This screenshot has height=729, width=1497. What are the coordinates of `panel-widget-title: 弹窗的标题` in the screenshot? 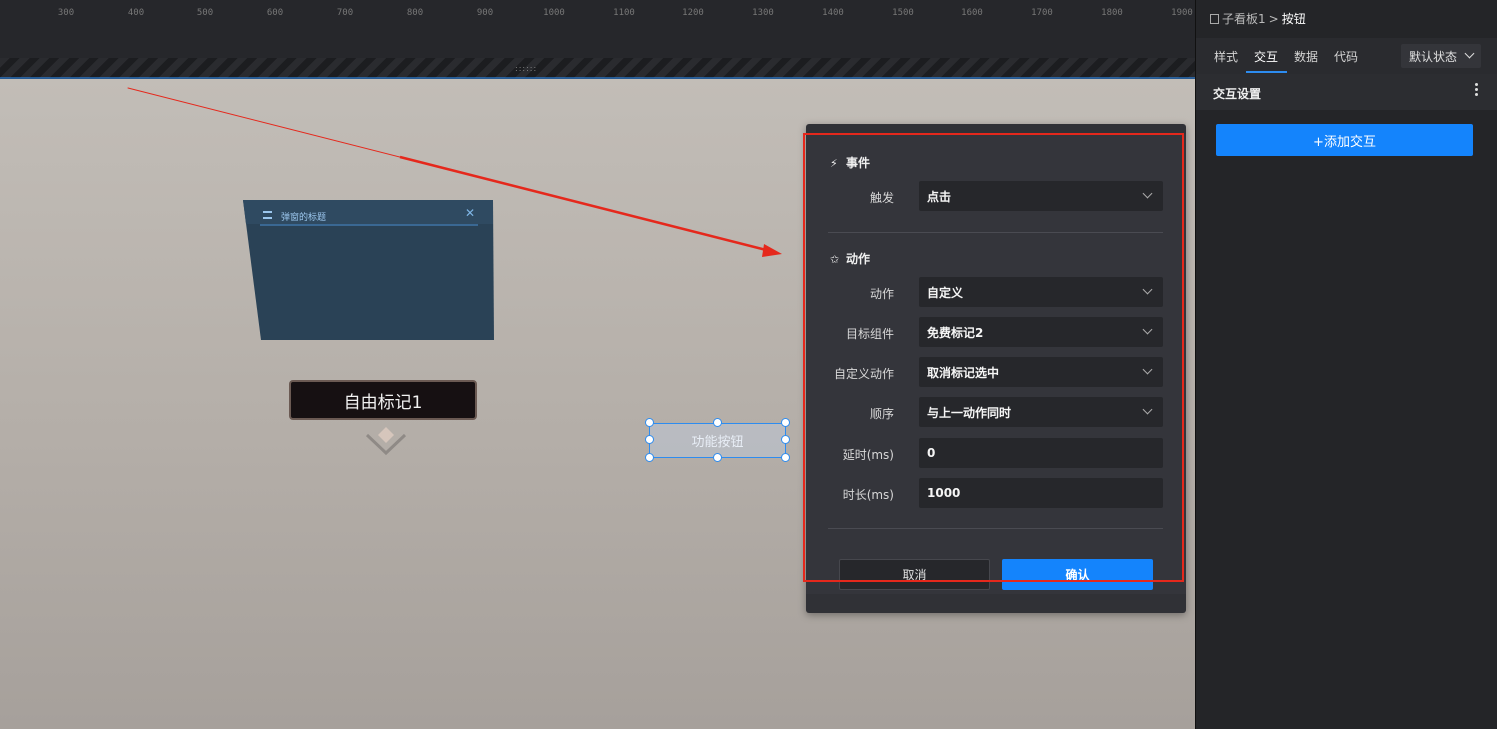 It's located at (304, 218).